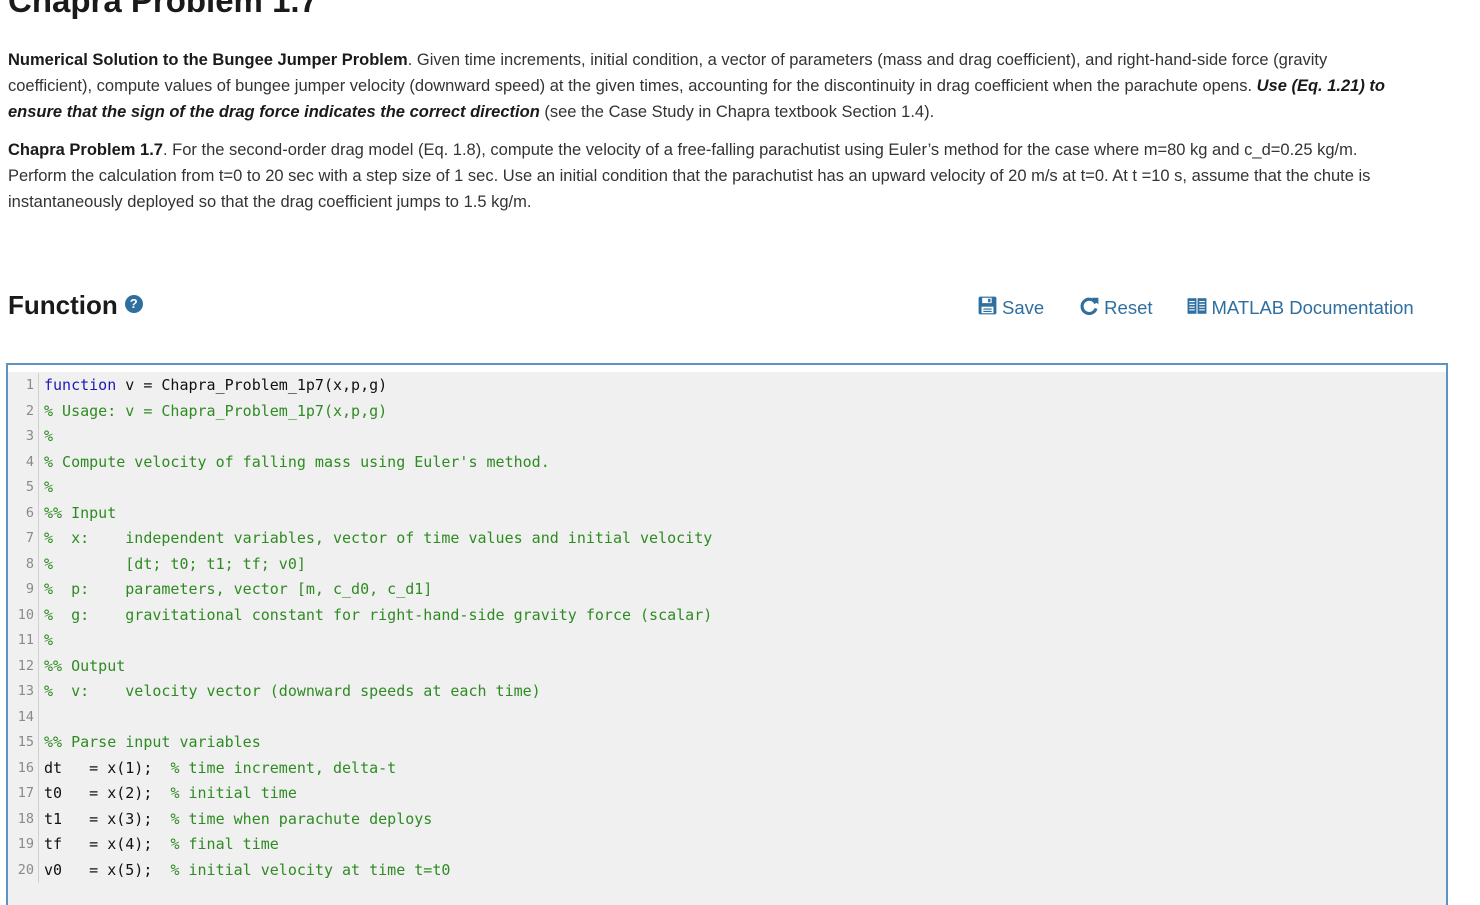  Describe the element at coordinates (23, 437) in the screenshot. I see `line-number: 3` at that location.